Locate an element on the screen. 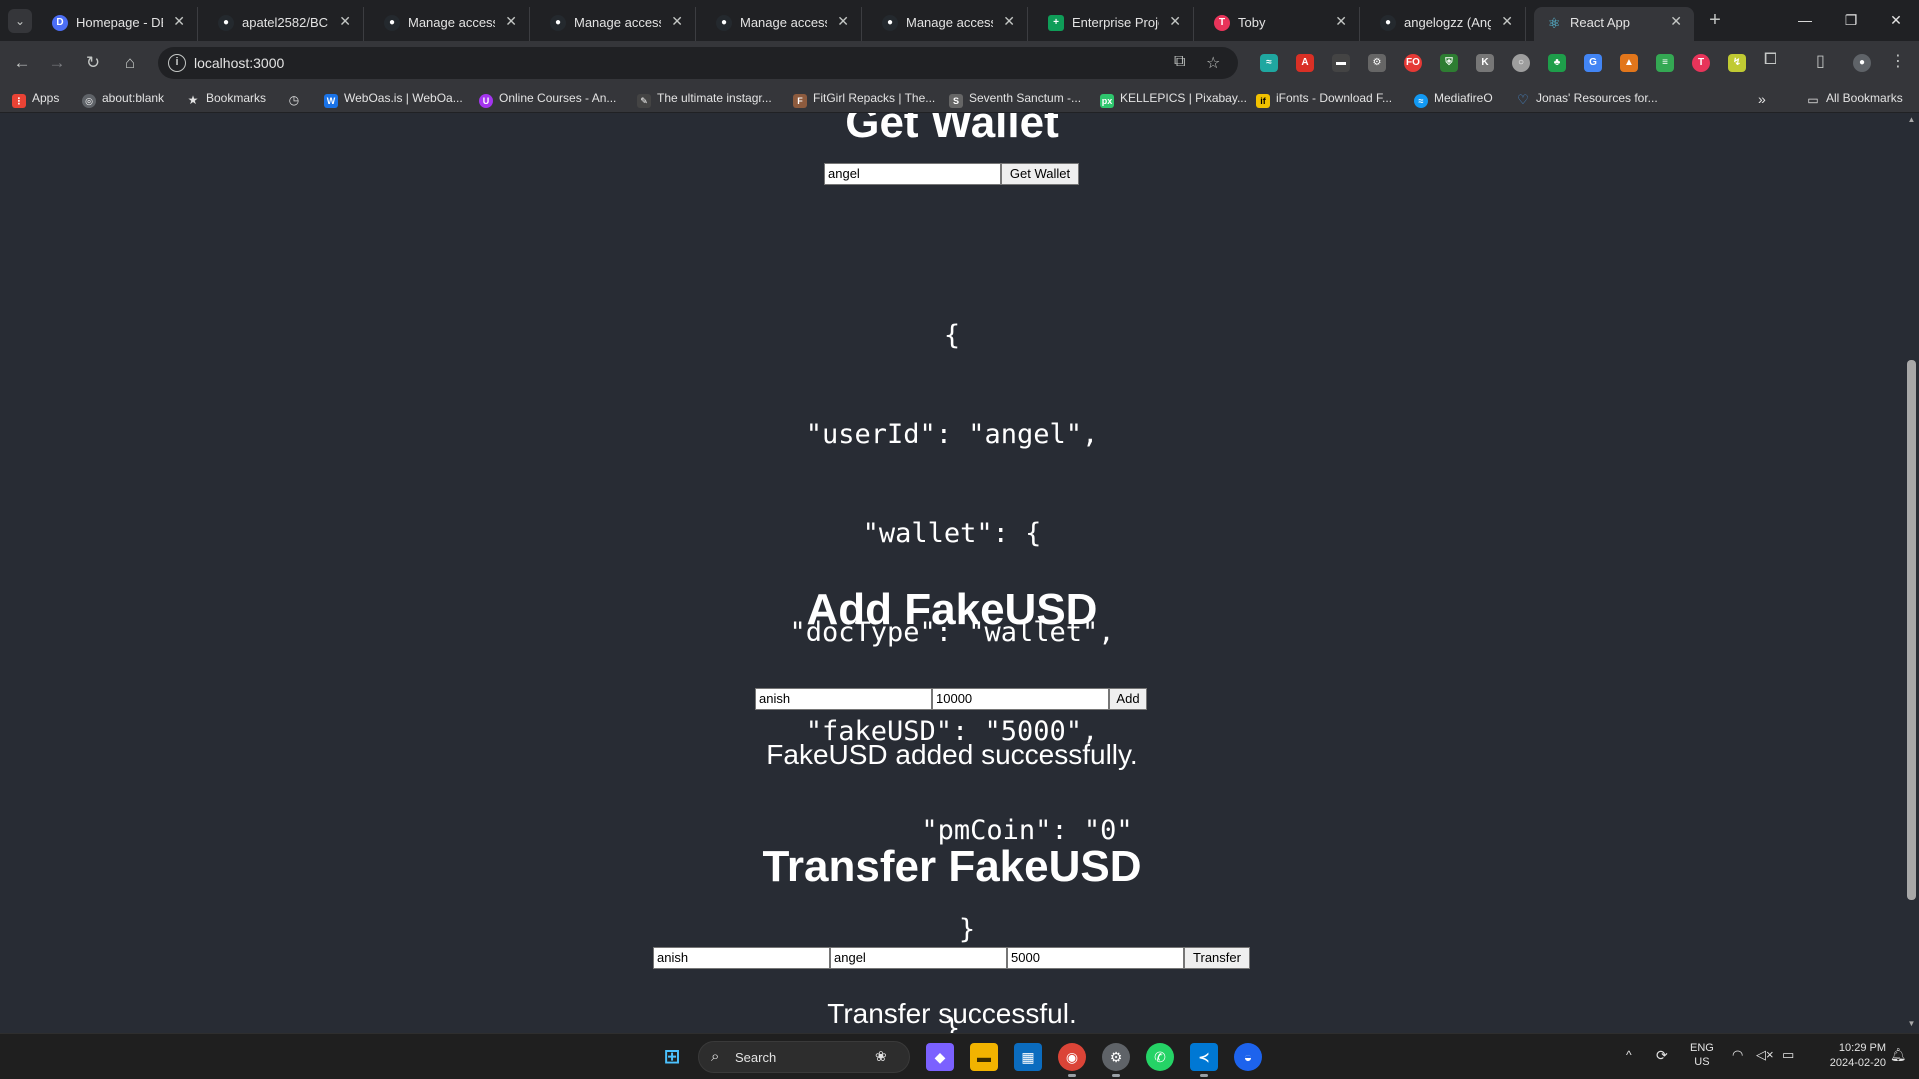 Image resolution: width=1919 pixels, height=1079 pixels. address-bar: i localhost:3000 ⧉ ☆ is located at coordinates (698, 63).